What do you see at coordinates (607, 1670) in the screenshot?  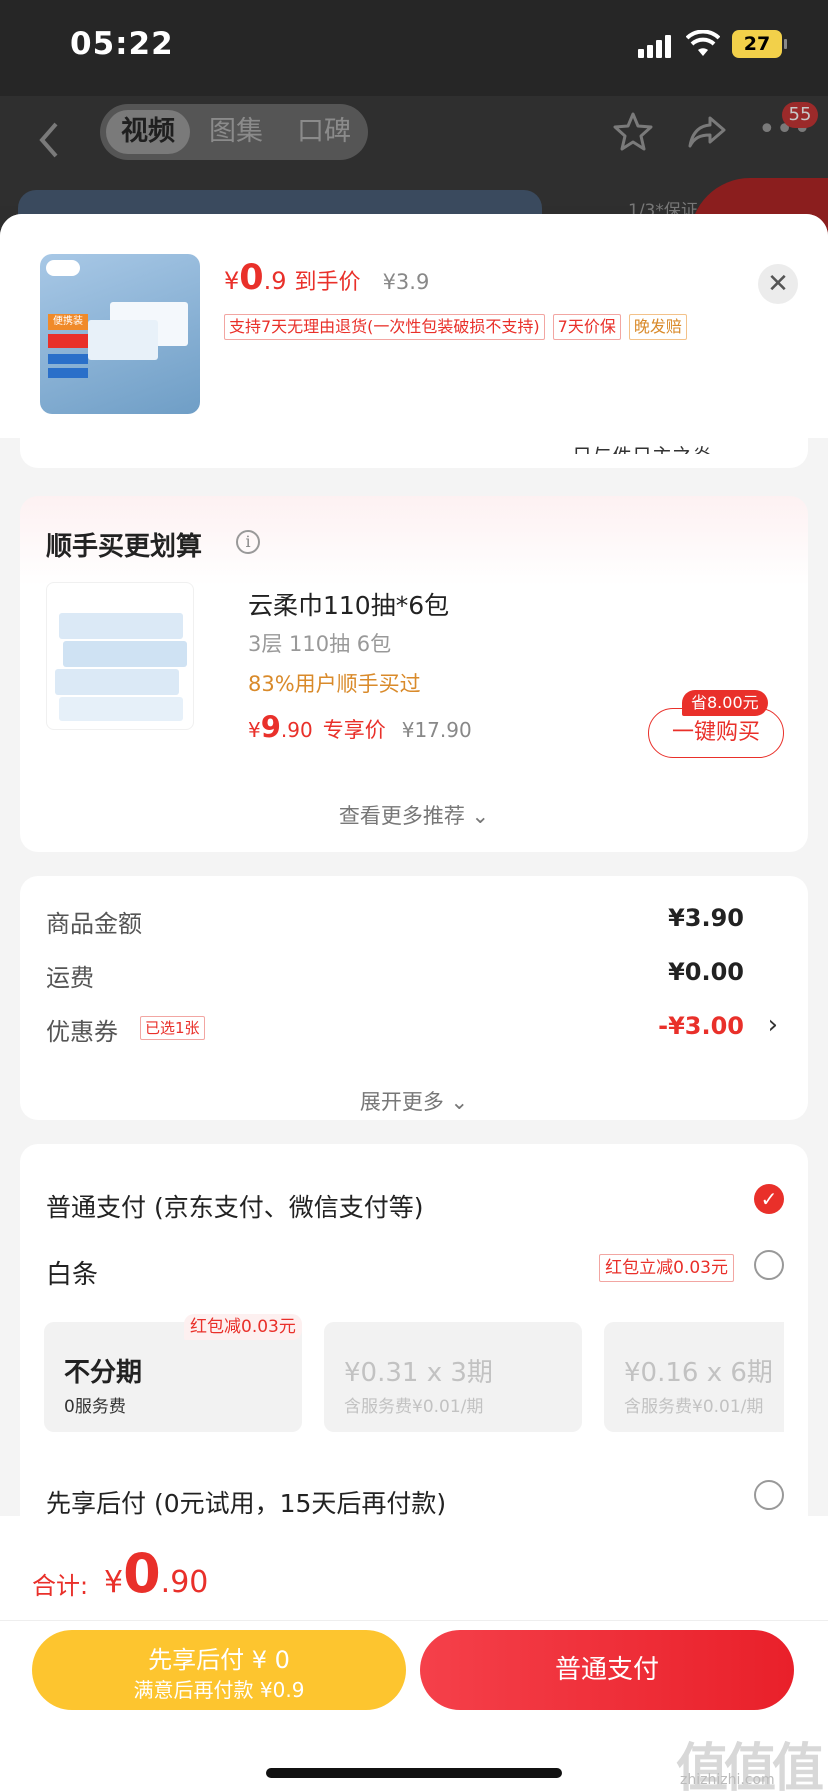 I see `normal-pay-button: 普通支付` at bounding box center [607, 1670].